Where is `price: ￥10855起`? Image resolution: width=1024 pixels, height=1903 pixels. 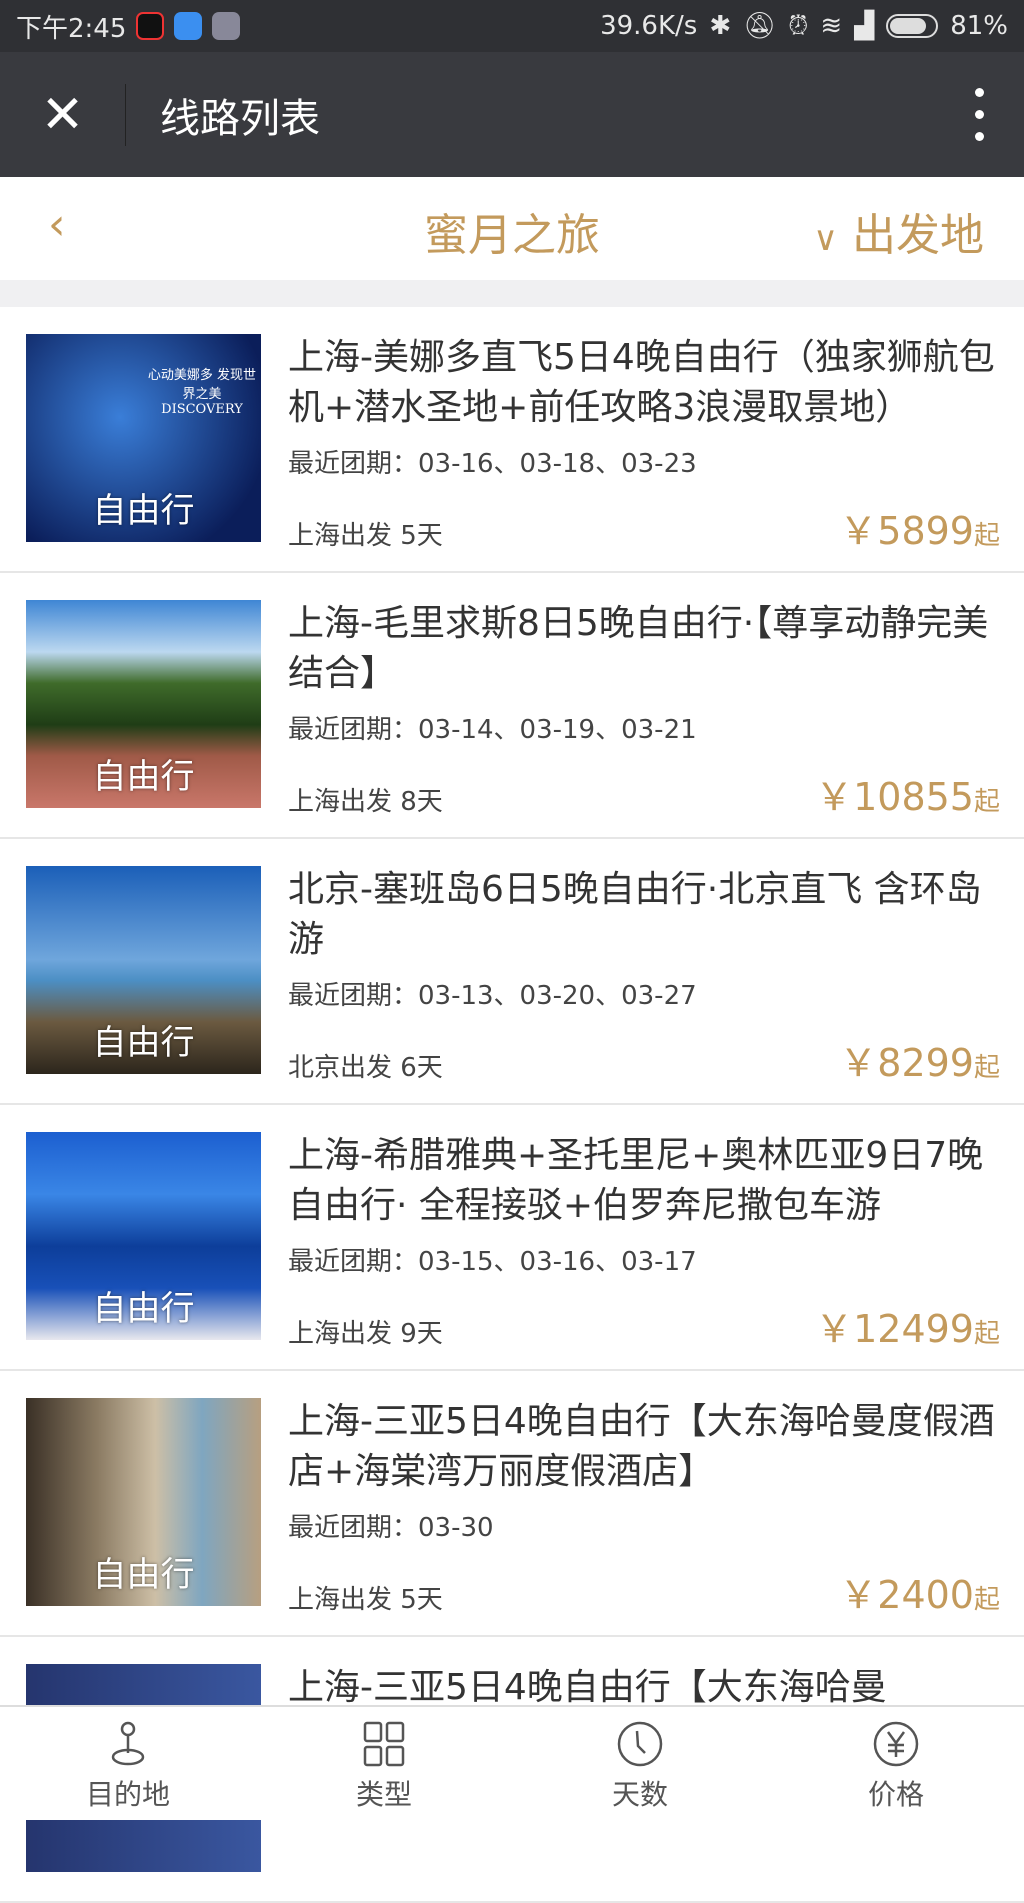
price: ￥10855起 is located at coordinates (907, 797).